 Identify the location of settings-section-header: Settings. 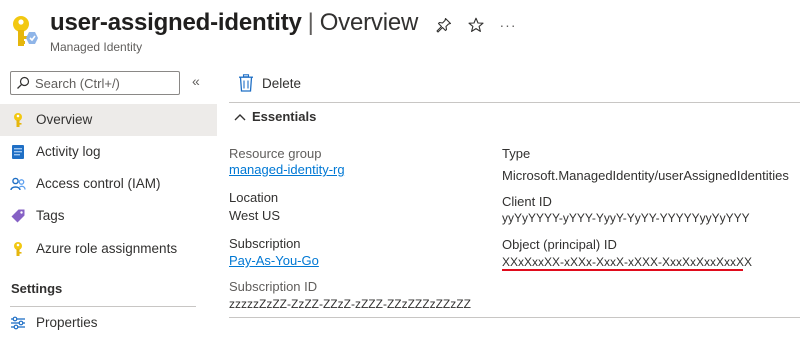
(37, 288).